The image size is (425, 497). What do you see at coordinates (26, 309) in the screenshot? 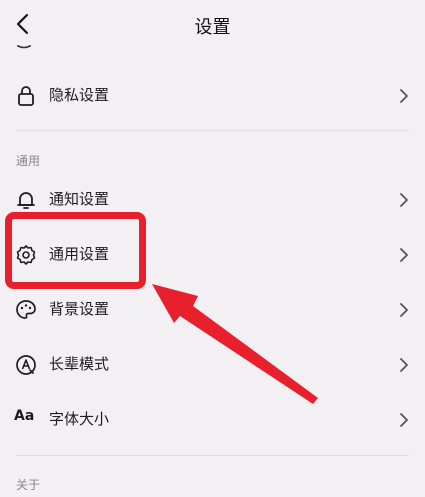
I see `palette-icon` at bounding box center [26, 309].